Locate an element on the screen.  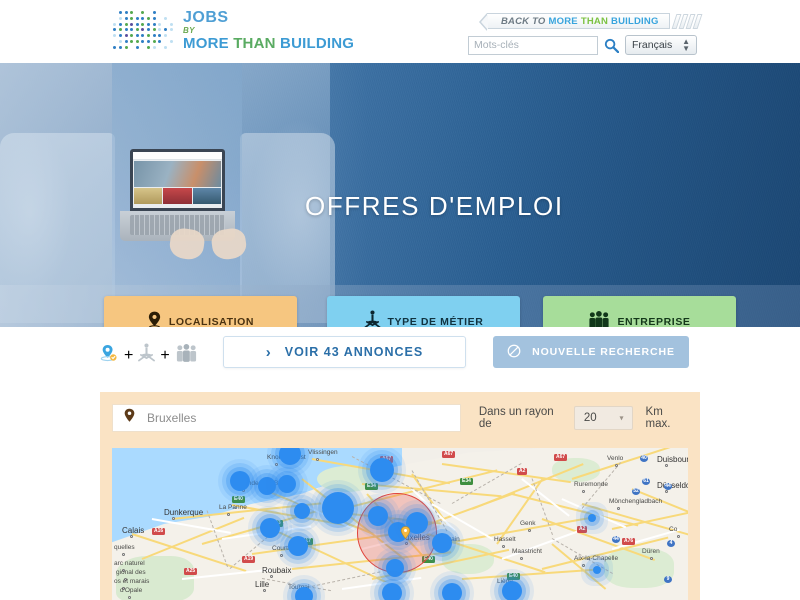
radius-select-value: 20 is located at coordinates (590, 418).